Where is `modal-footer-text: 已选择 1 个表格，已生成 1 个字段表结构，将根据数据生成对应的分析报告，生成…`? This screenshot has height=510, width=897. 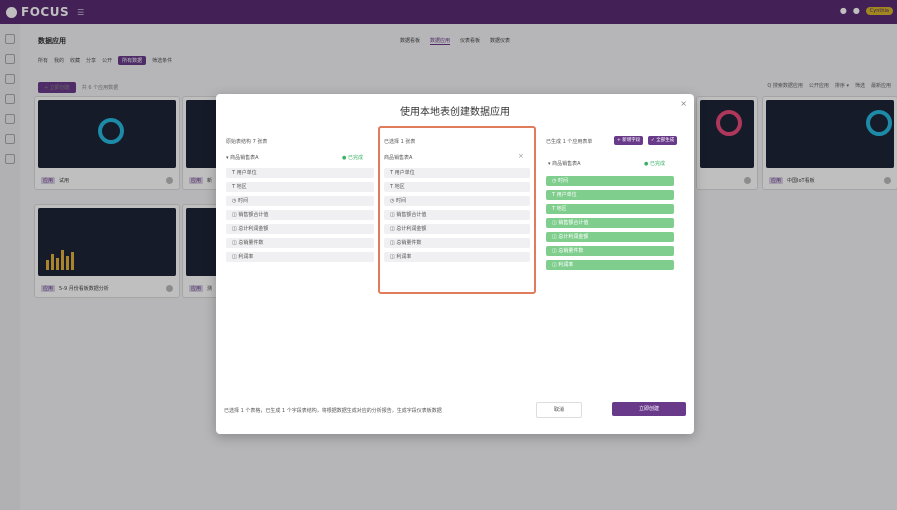
modal-footer-text: 已选择 1 个表格，已生成 1 个字段表结构，将根据数据生成对应的分析报告，生成… is located at coordinates (333, 411).